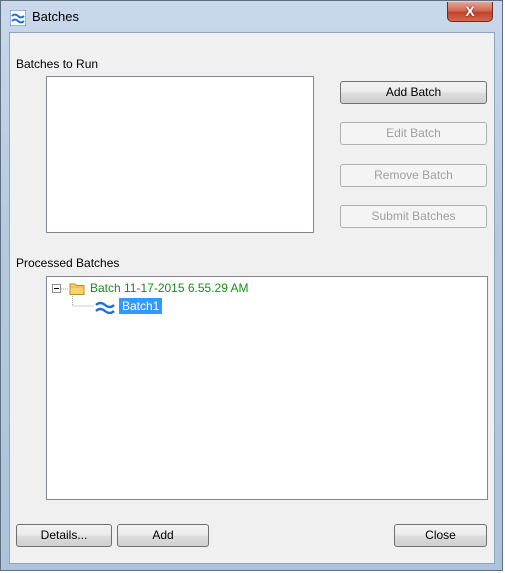  I want to click on close-icon: X, so click(470, 11).